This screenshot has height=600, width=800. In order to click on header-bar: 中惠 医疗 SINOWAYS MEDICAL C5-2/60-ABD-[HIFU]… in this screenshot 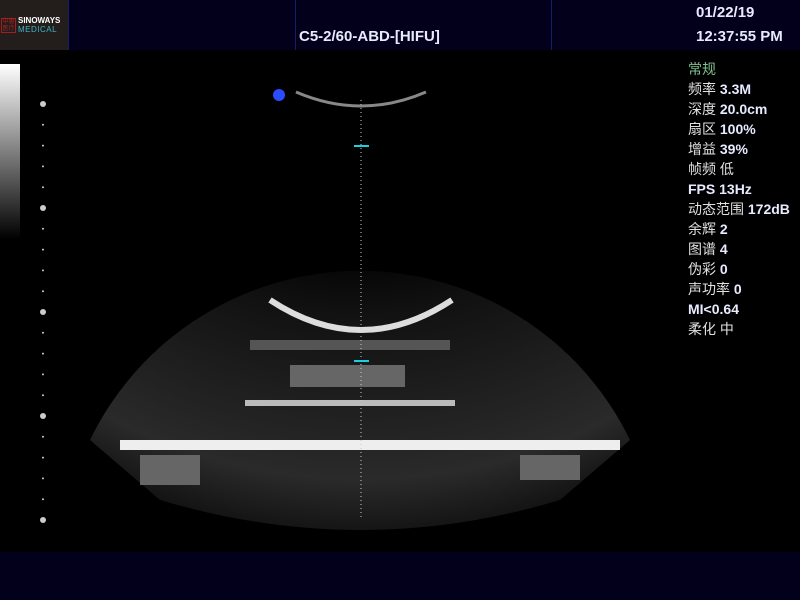, I will do `click(400, 25)`.